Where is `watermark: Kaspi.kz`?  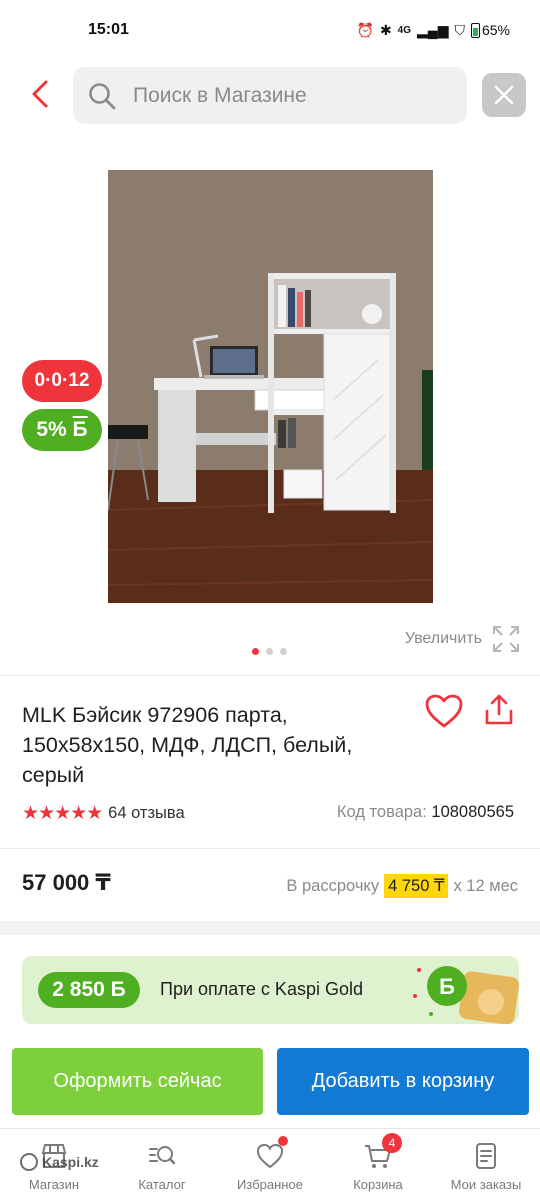
watermark: Kaspi.kz is located at coordinates (59, 1162).